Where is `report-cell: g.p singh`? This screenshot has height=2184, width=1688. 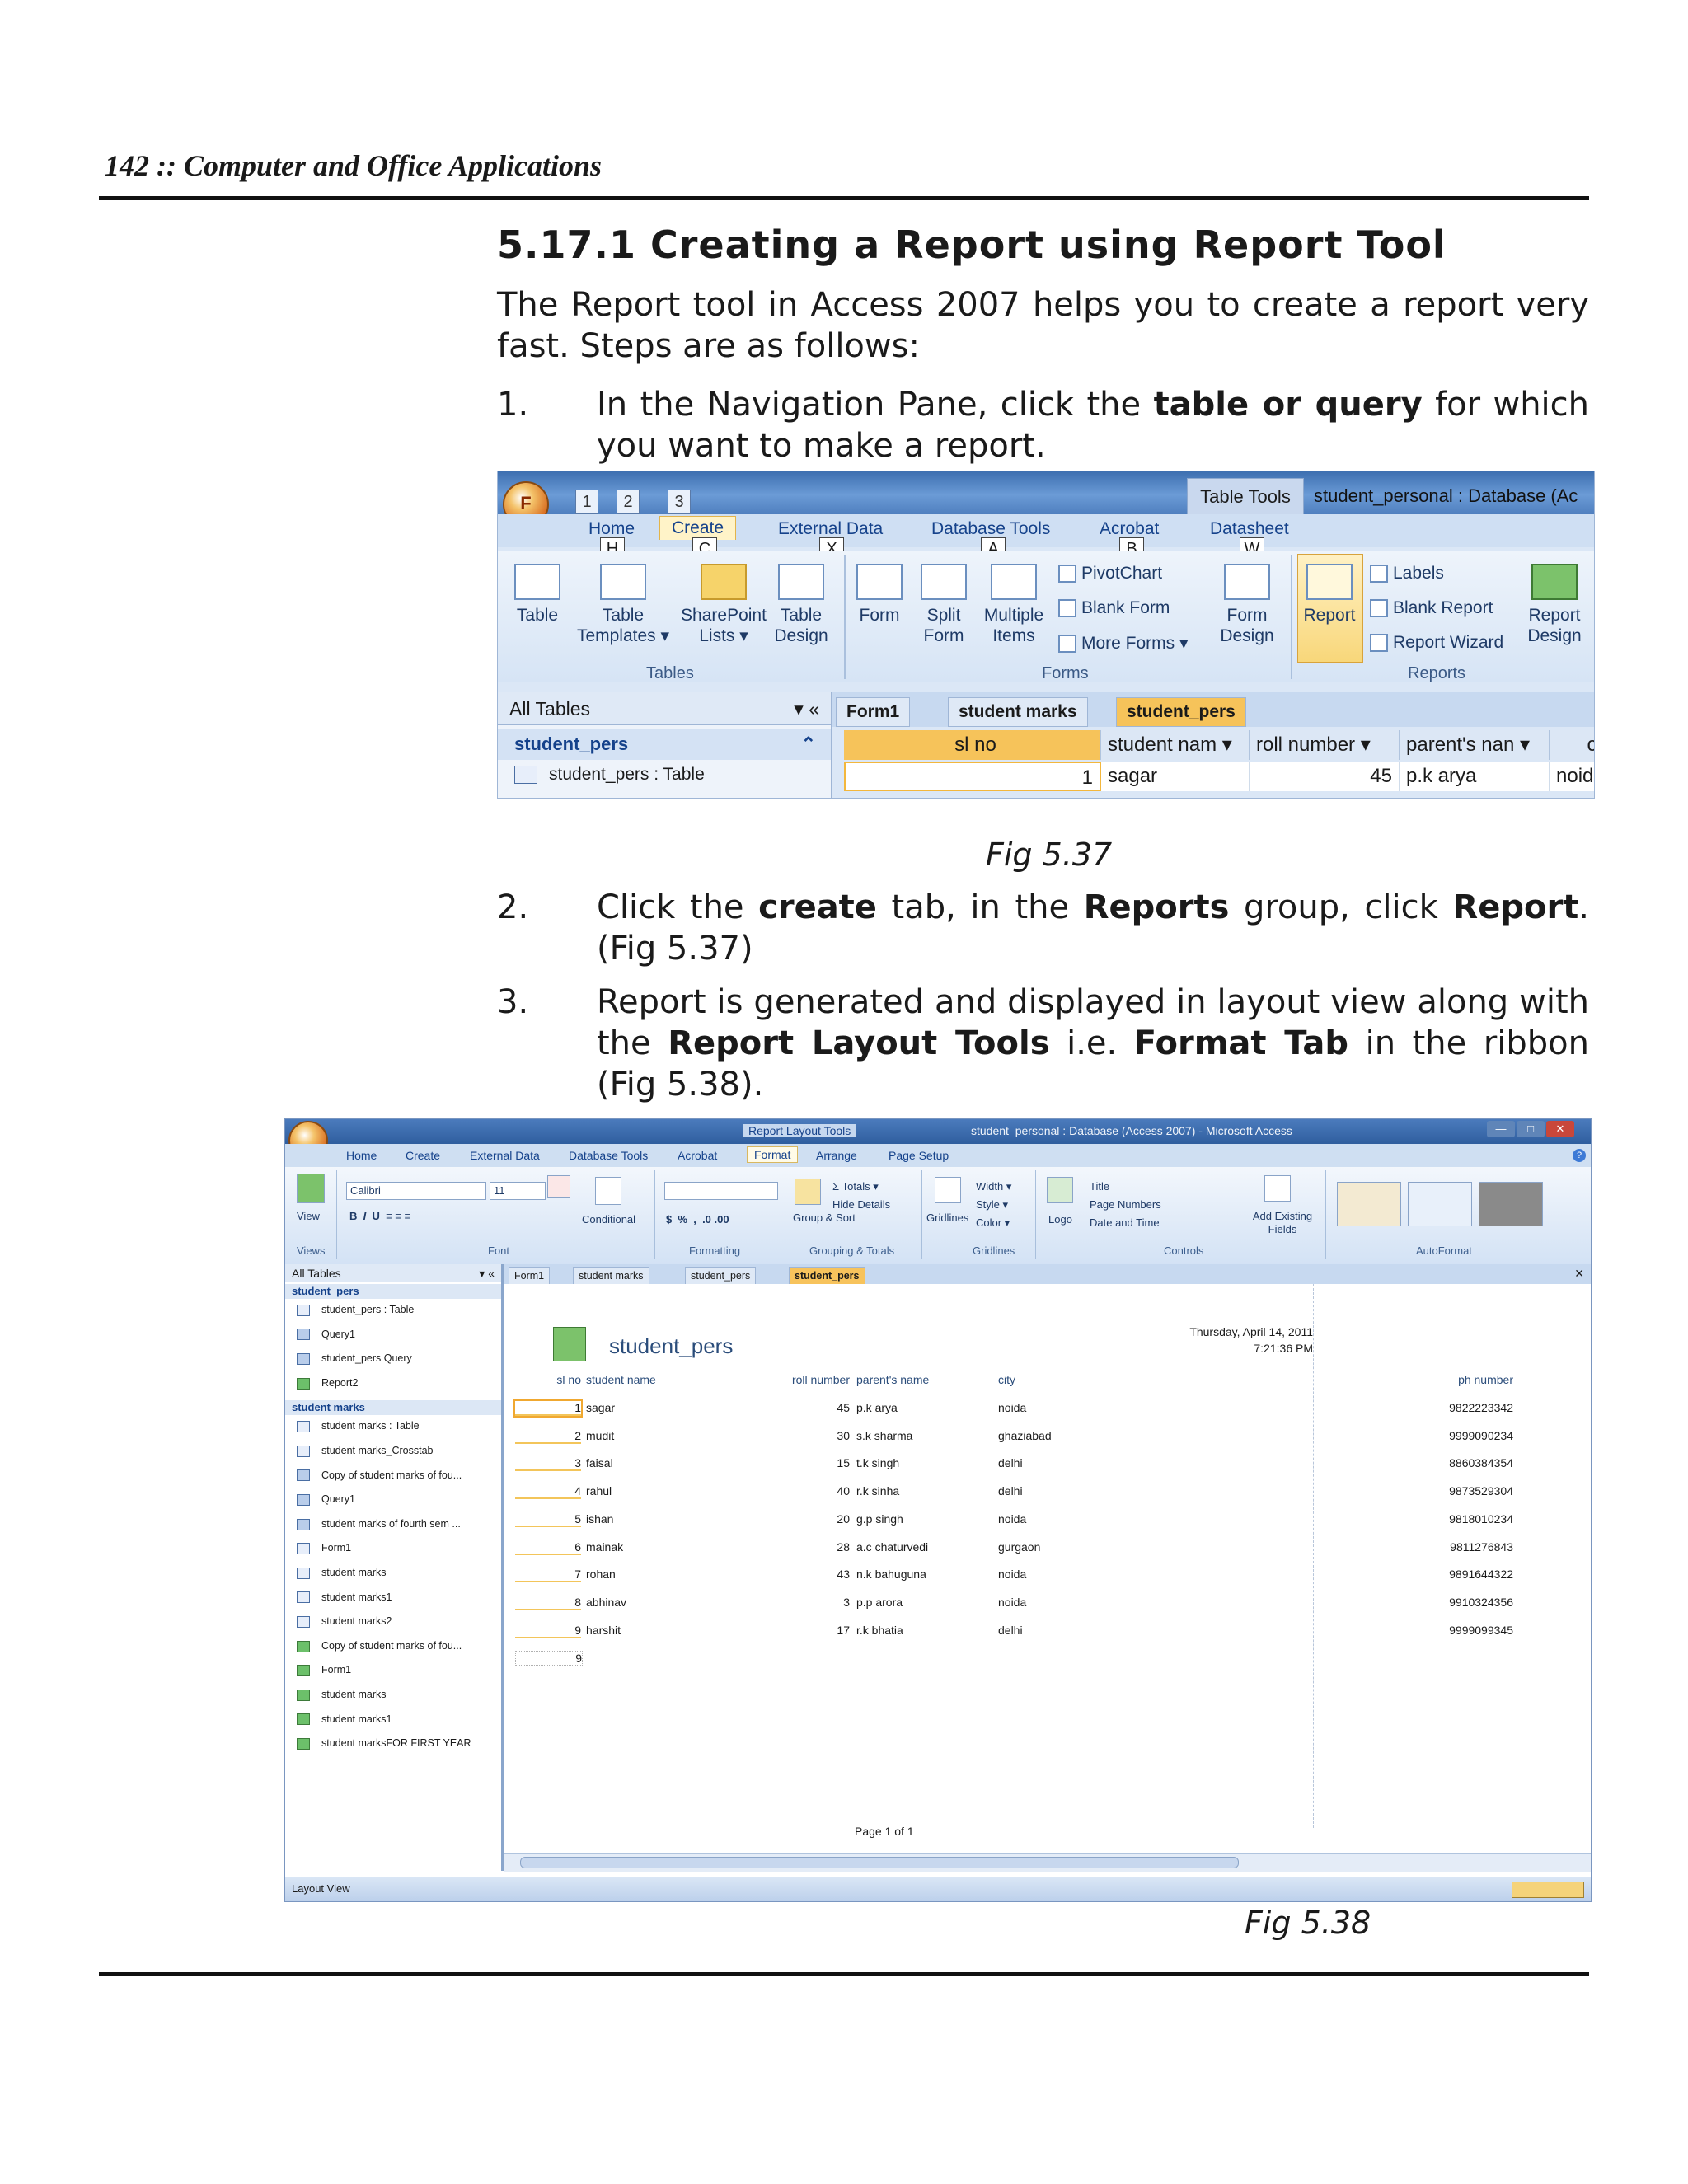 report-cell: g.p singh is located at coordinates (922, 1519).